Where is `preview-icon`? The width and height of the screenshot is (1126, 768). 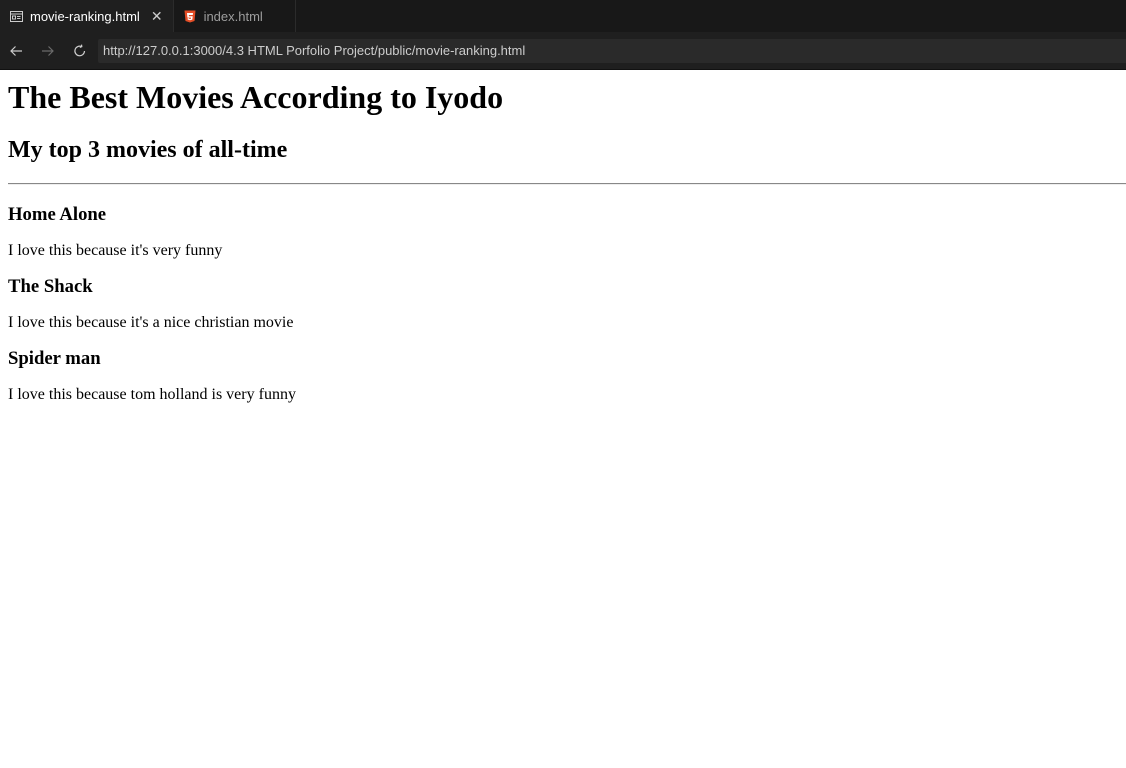 preview-icon is located at coordinates (16, 16).